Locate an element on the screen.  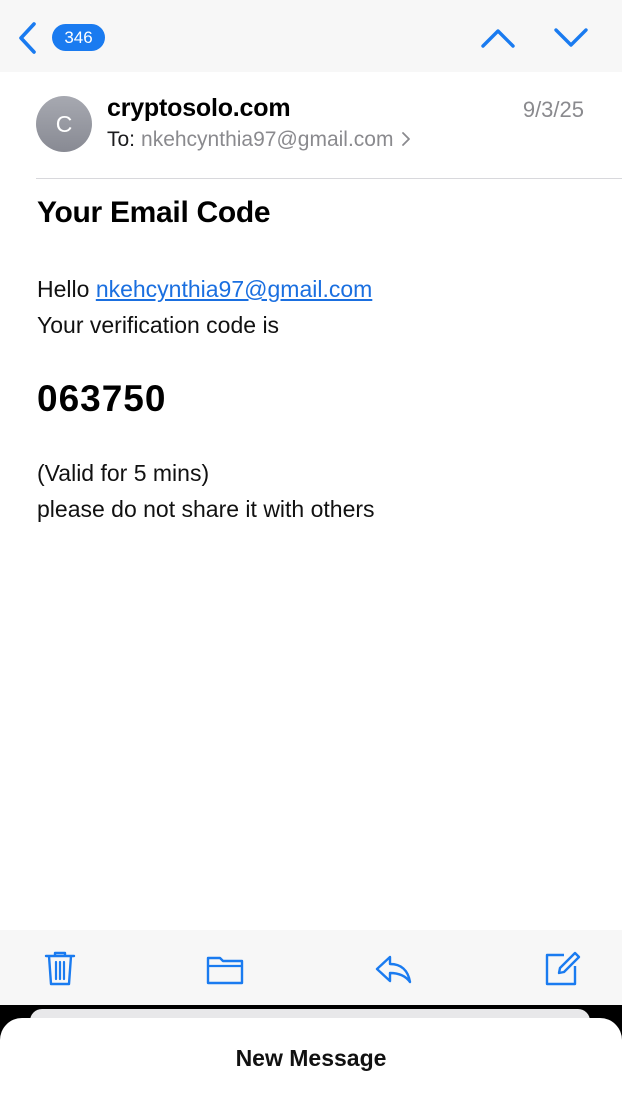
new-message-sheet: New Message is located at coordinates (311, 1058).